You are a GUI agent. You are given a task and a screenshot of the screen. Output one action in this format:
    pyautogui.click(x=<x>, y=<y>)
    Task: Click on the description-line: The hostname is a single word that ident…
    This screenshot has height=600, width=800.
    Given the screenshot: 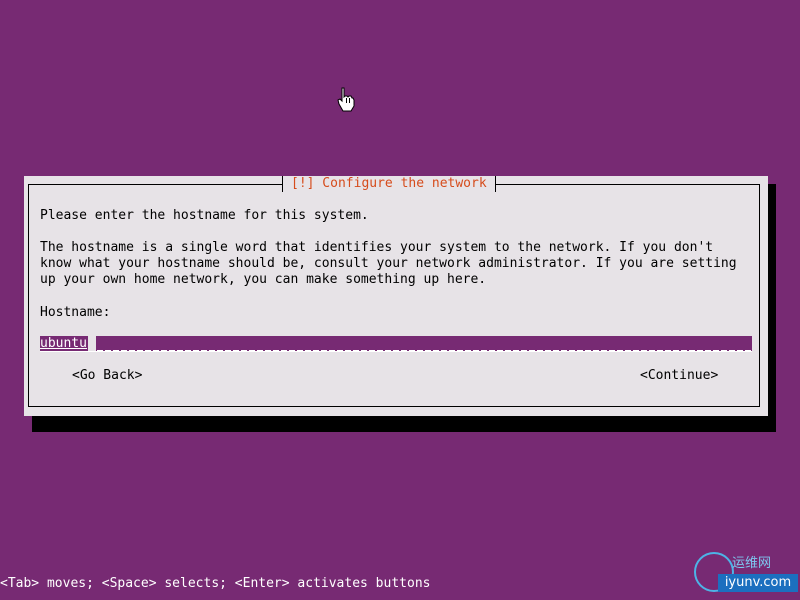 What is the action you would take?
    pyautogui.click(x=377, y=247)
    